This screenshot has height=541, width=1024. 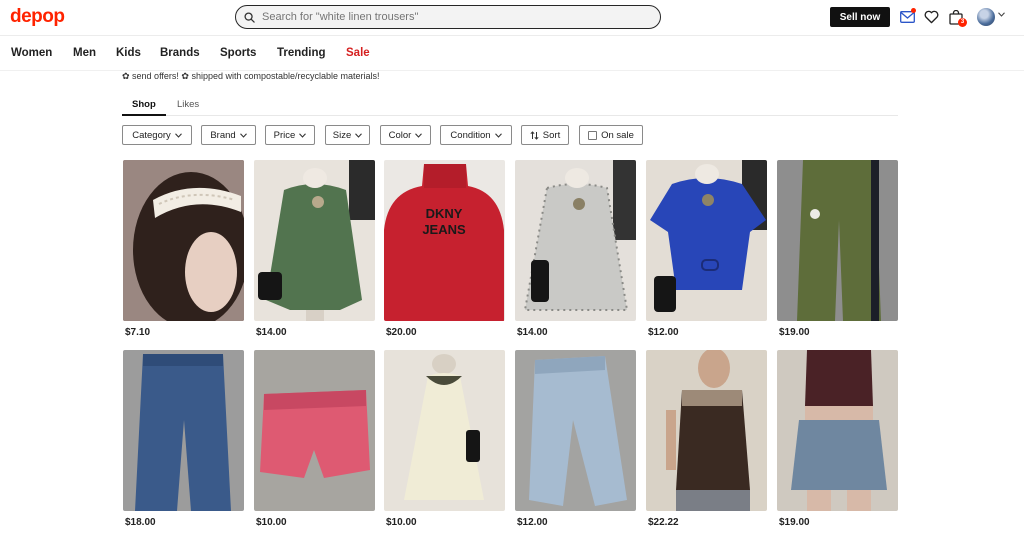 What do you see at coordinates (31, 53) in the screenshot?
I see `nav-women: Women` at bounding box center [31, 53].